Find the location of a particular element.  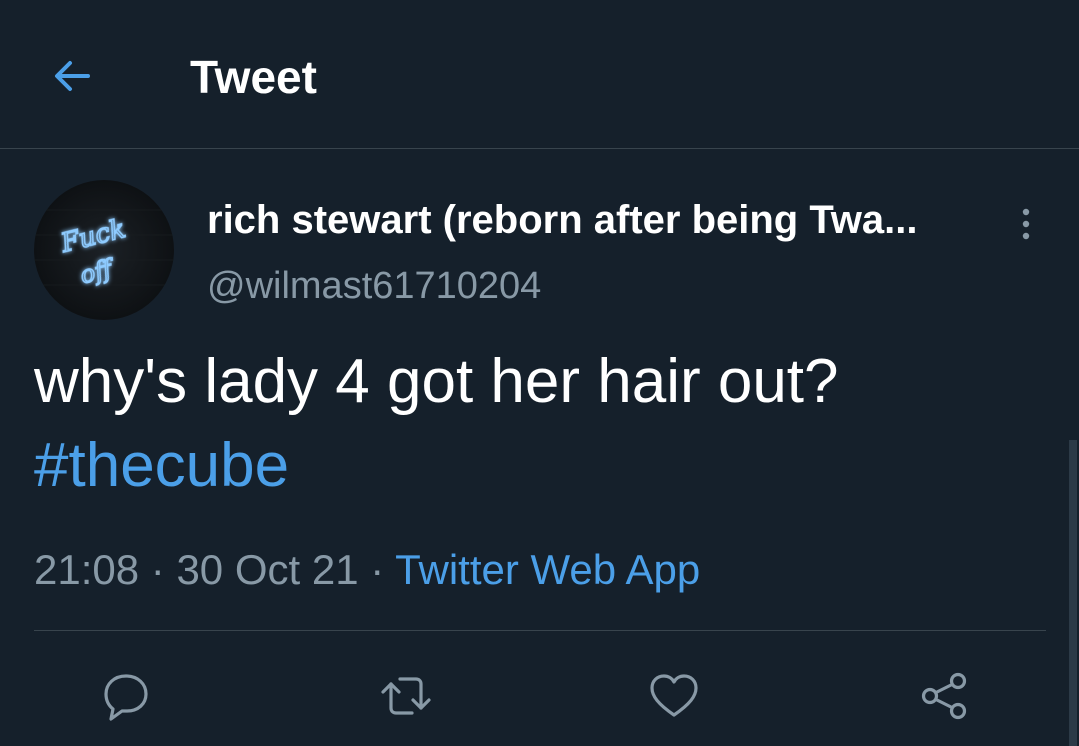

divider is located at coordinates (540, 630).